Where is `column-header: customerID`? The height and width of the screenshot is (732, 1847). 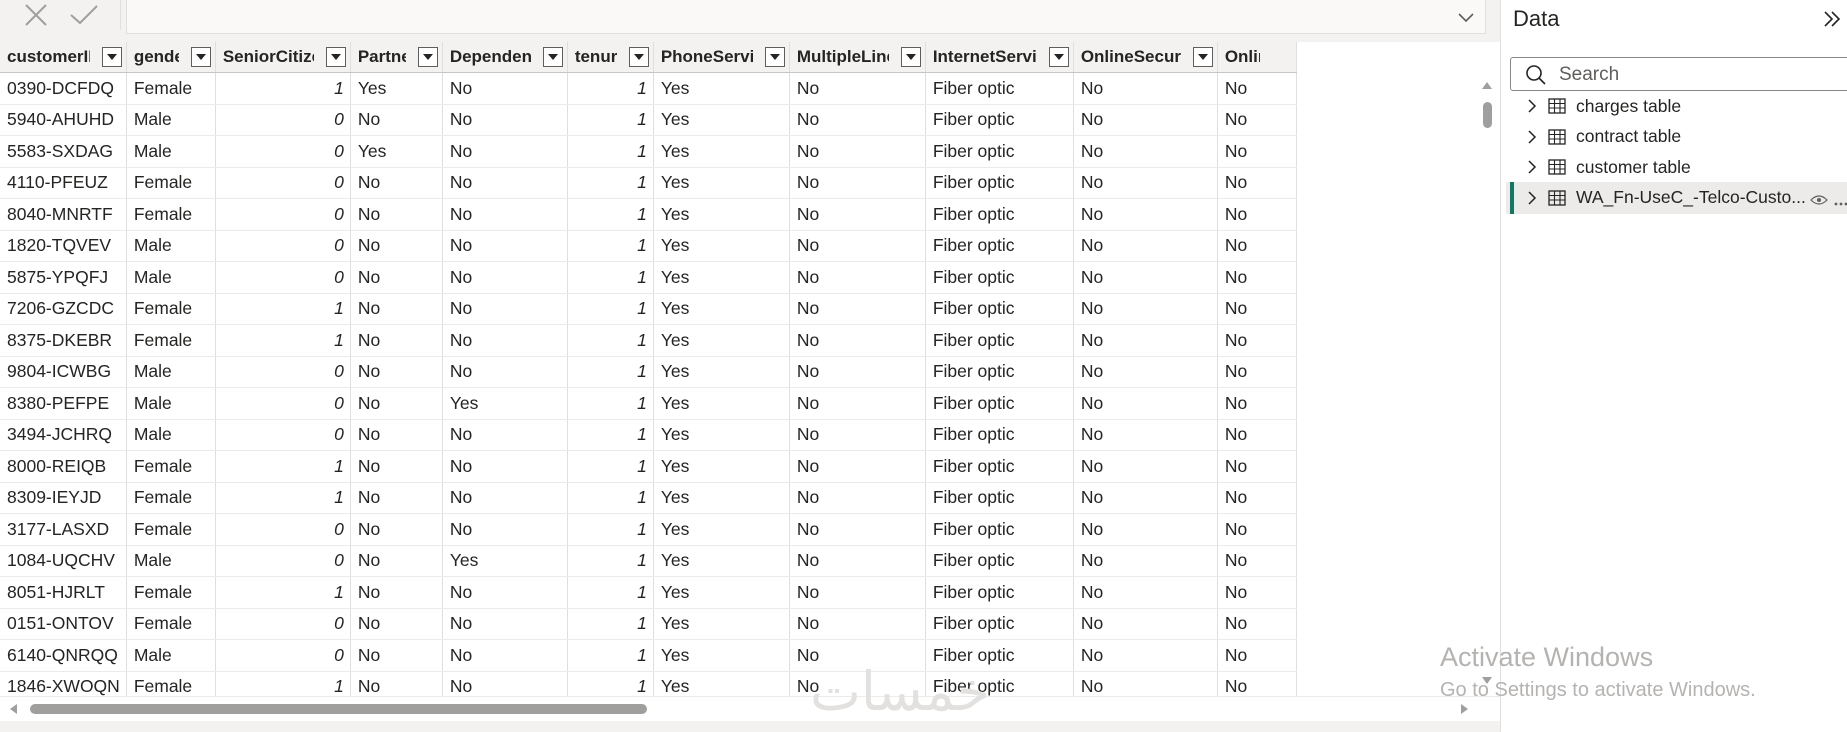 column-header: customerID is located at coordinates (63, 57).